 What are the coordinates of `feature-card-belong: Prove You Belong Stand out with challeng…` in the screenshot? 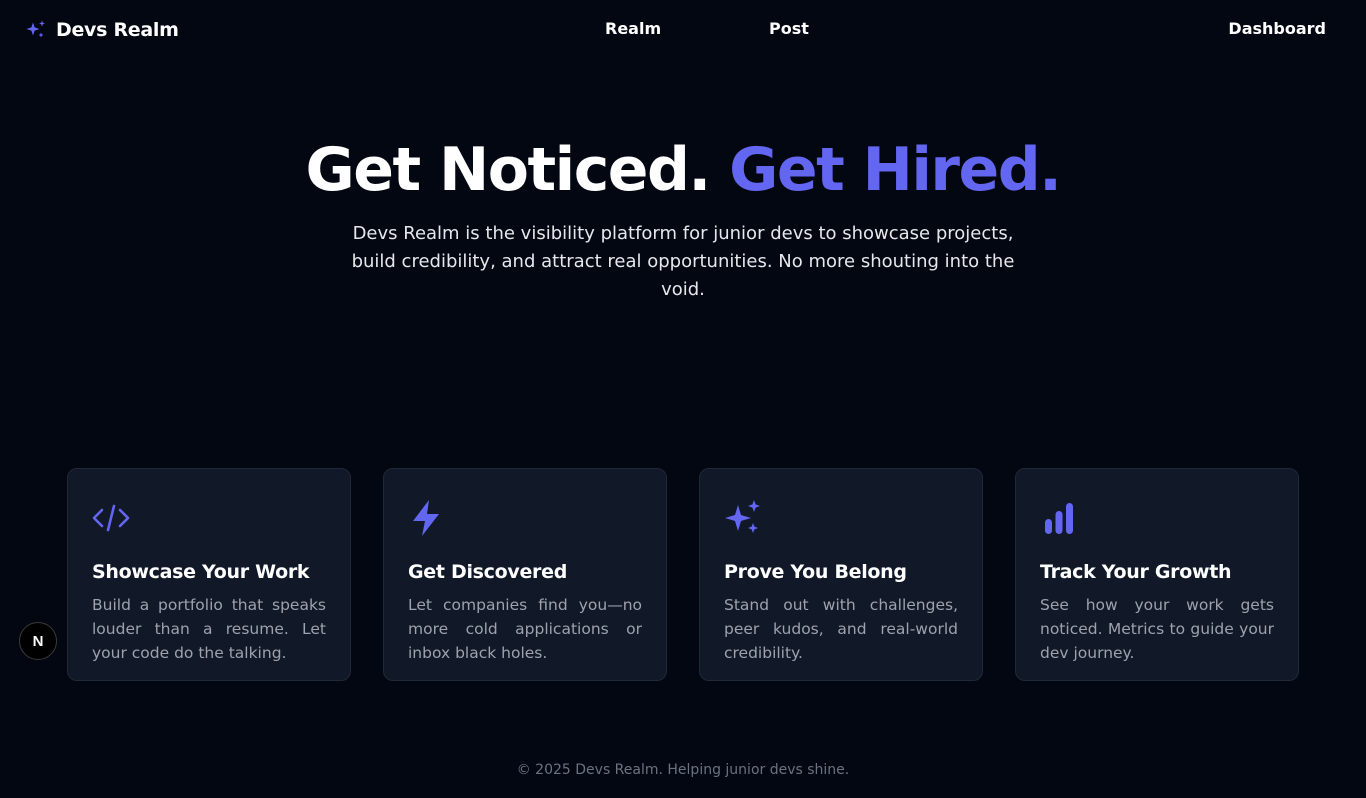 It's located at (841, 574).